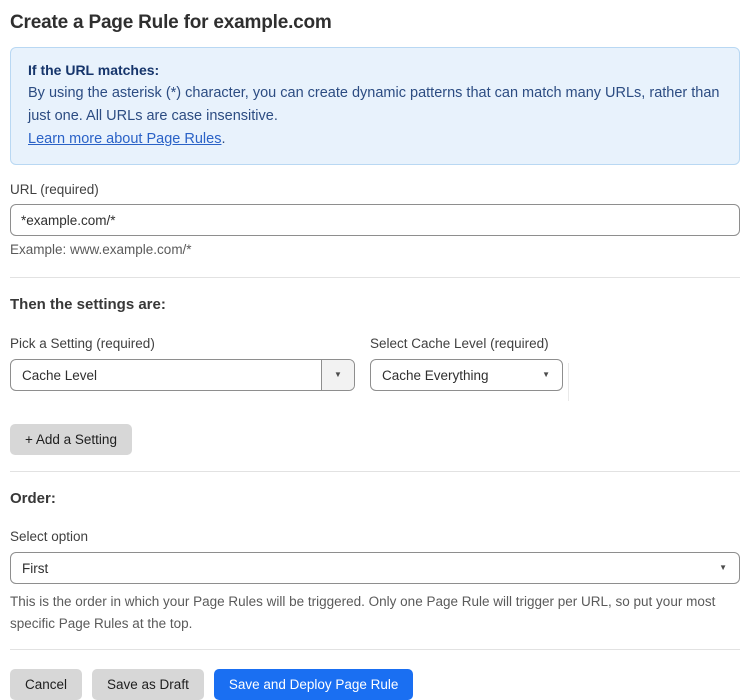 The width and height of the screenshot is (750, 700). What do you see at coordinates (35, 568) in the screenshot?
I see `order-select-value: First` at bounding box center [35, 568].